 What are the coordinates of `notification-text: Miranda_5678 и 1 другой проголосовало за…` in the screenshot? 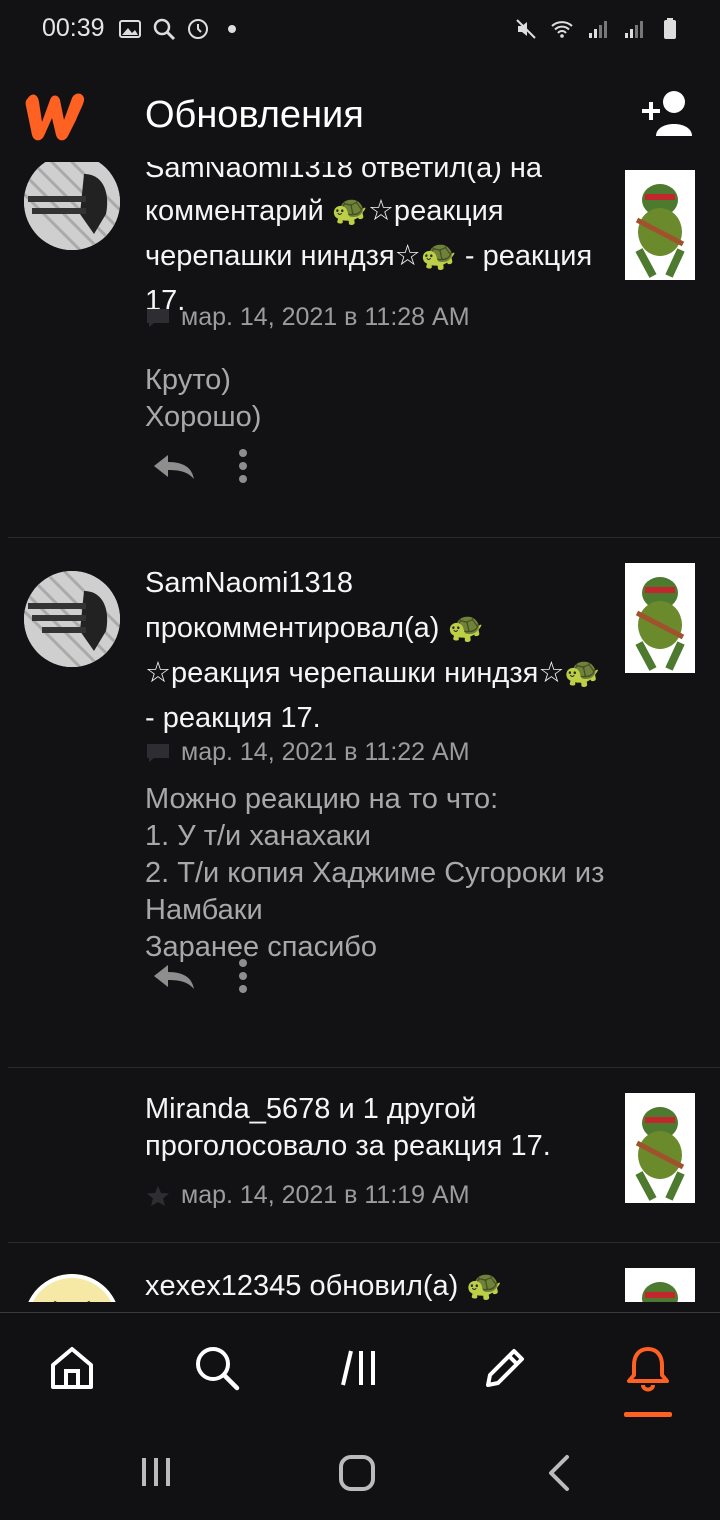 It's located at (375, 1128).